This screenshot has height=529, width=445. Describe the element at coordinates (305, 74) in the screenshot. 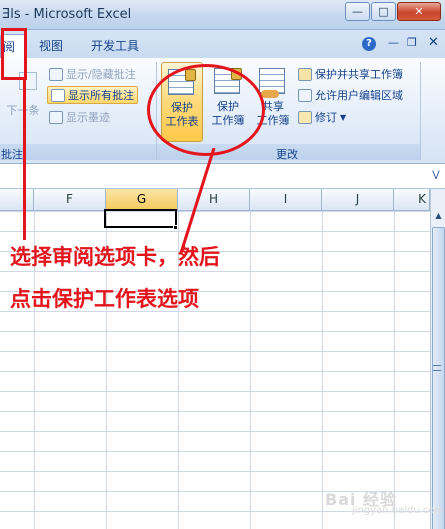

I see `protect-share-icon` at that location.